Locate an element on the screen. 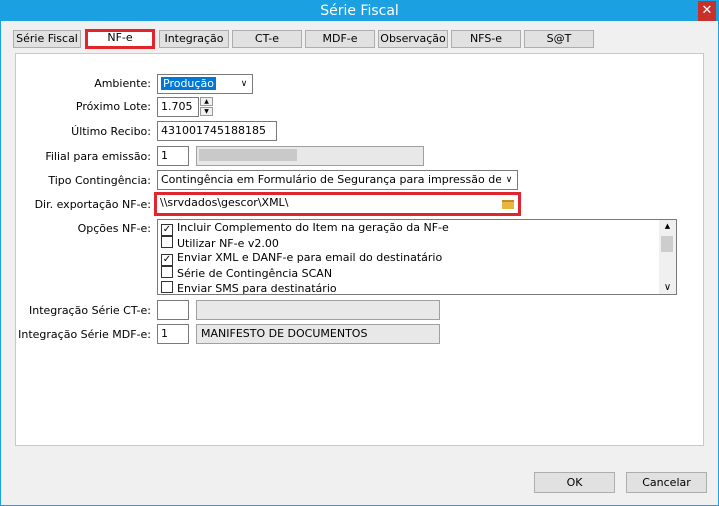 The image size is (719, 506). integracao-cte-label: Integração Série CT-e: is located at coordinates (90, 310).